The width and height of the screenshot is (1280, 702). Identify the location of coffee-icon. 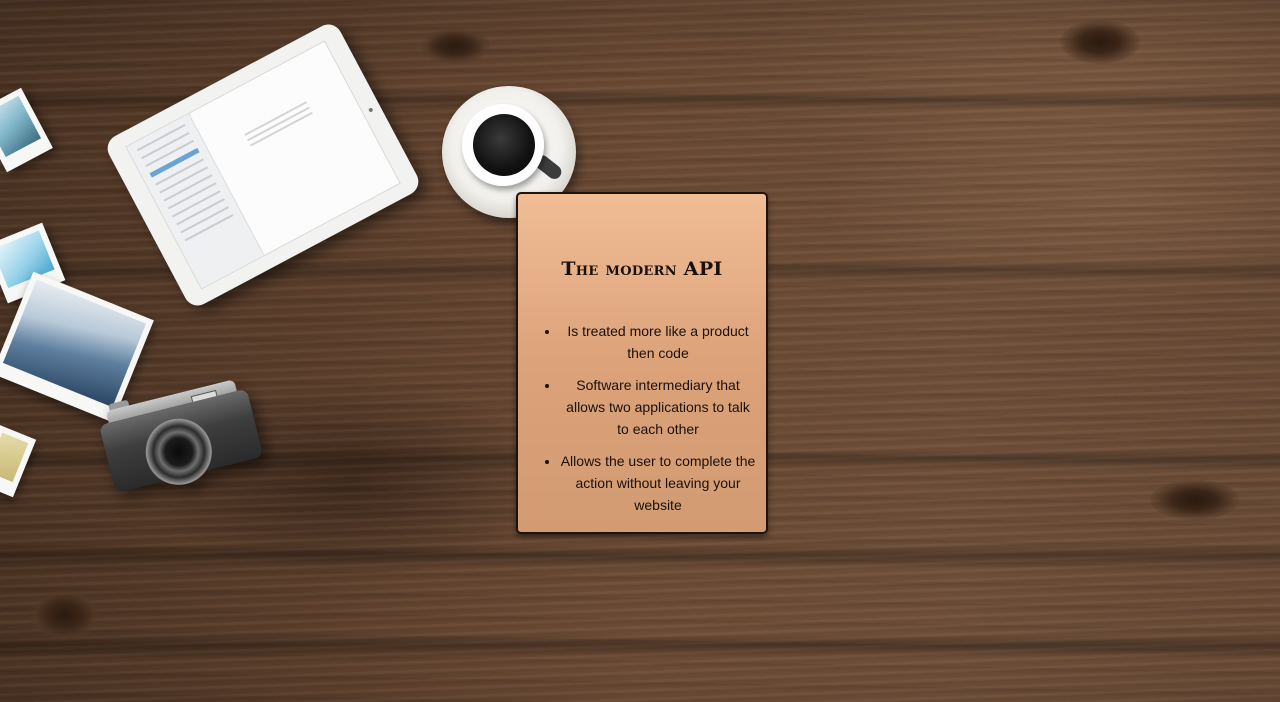
(504, 145).